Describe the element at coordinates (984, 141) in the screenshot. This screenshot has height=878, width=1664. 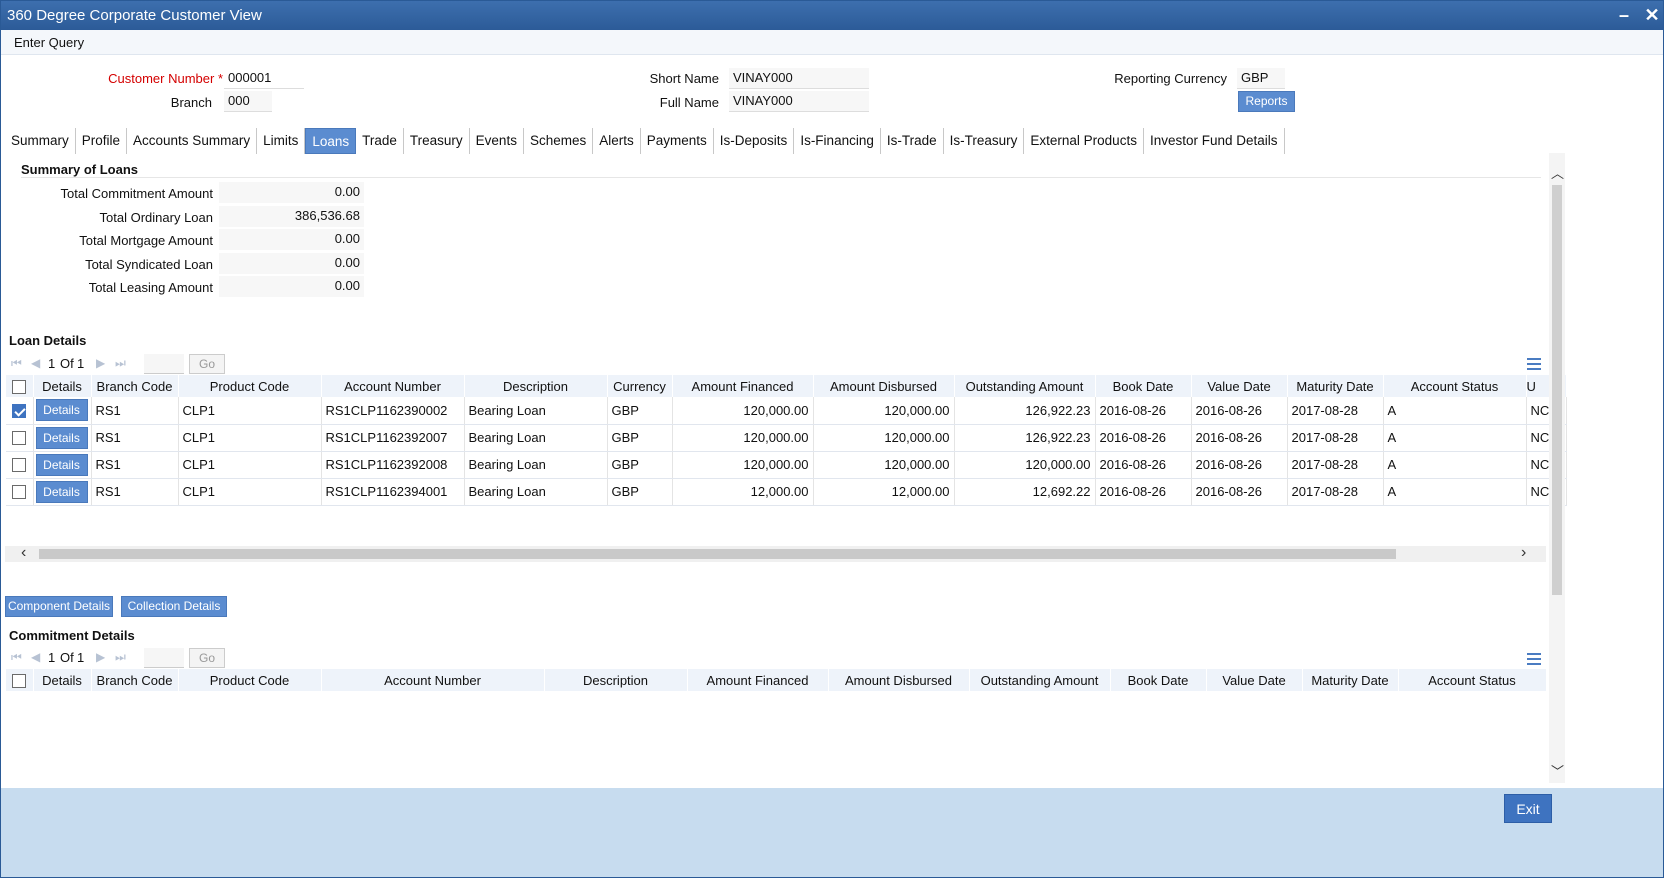
I see `tab-is-treasury: Is-Treasury` at that location.